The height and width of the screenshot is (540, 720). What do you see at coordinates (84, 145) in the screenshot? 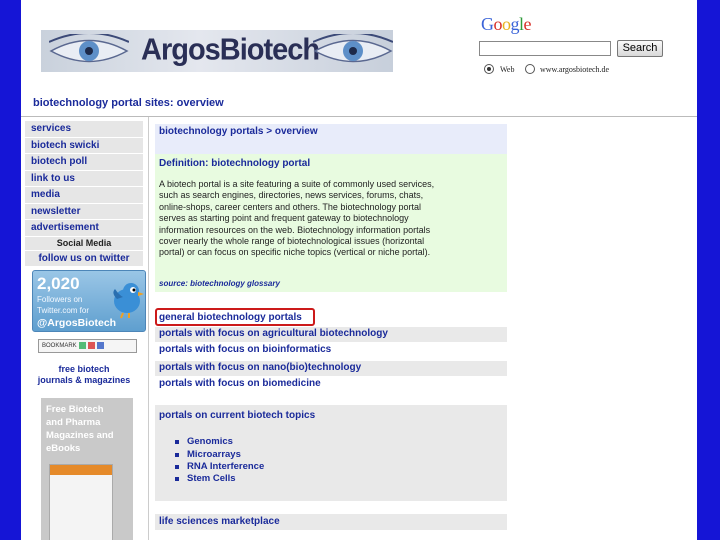
I see `nav-item-biotech-swicki: biotech swicki` at bounding box center [84, 145].